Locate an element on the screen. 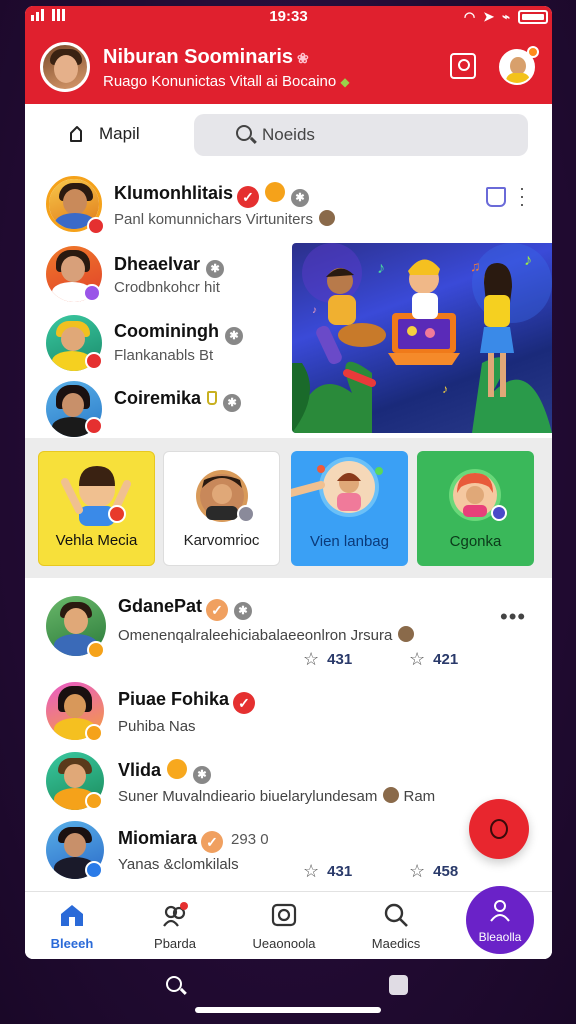 This screenshot has width=576, height=1024. app-switcher-icon is located at coordinates (398, 985).